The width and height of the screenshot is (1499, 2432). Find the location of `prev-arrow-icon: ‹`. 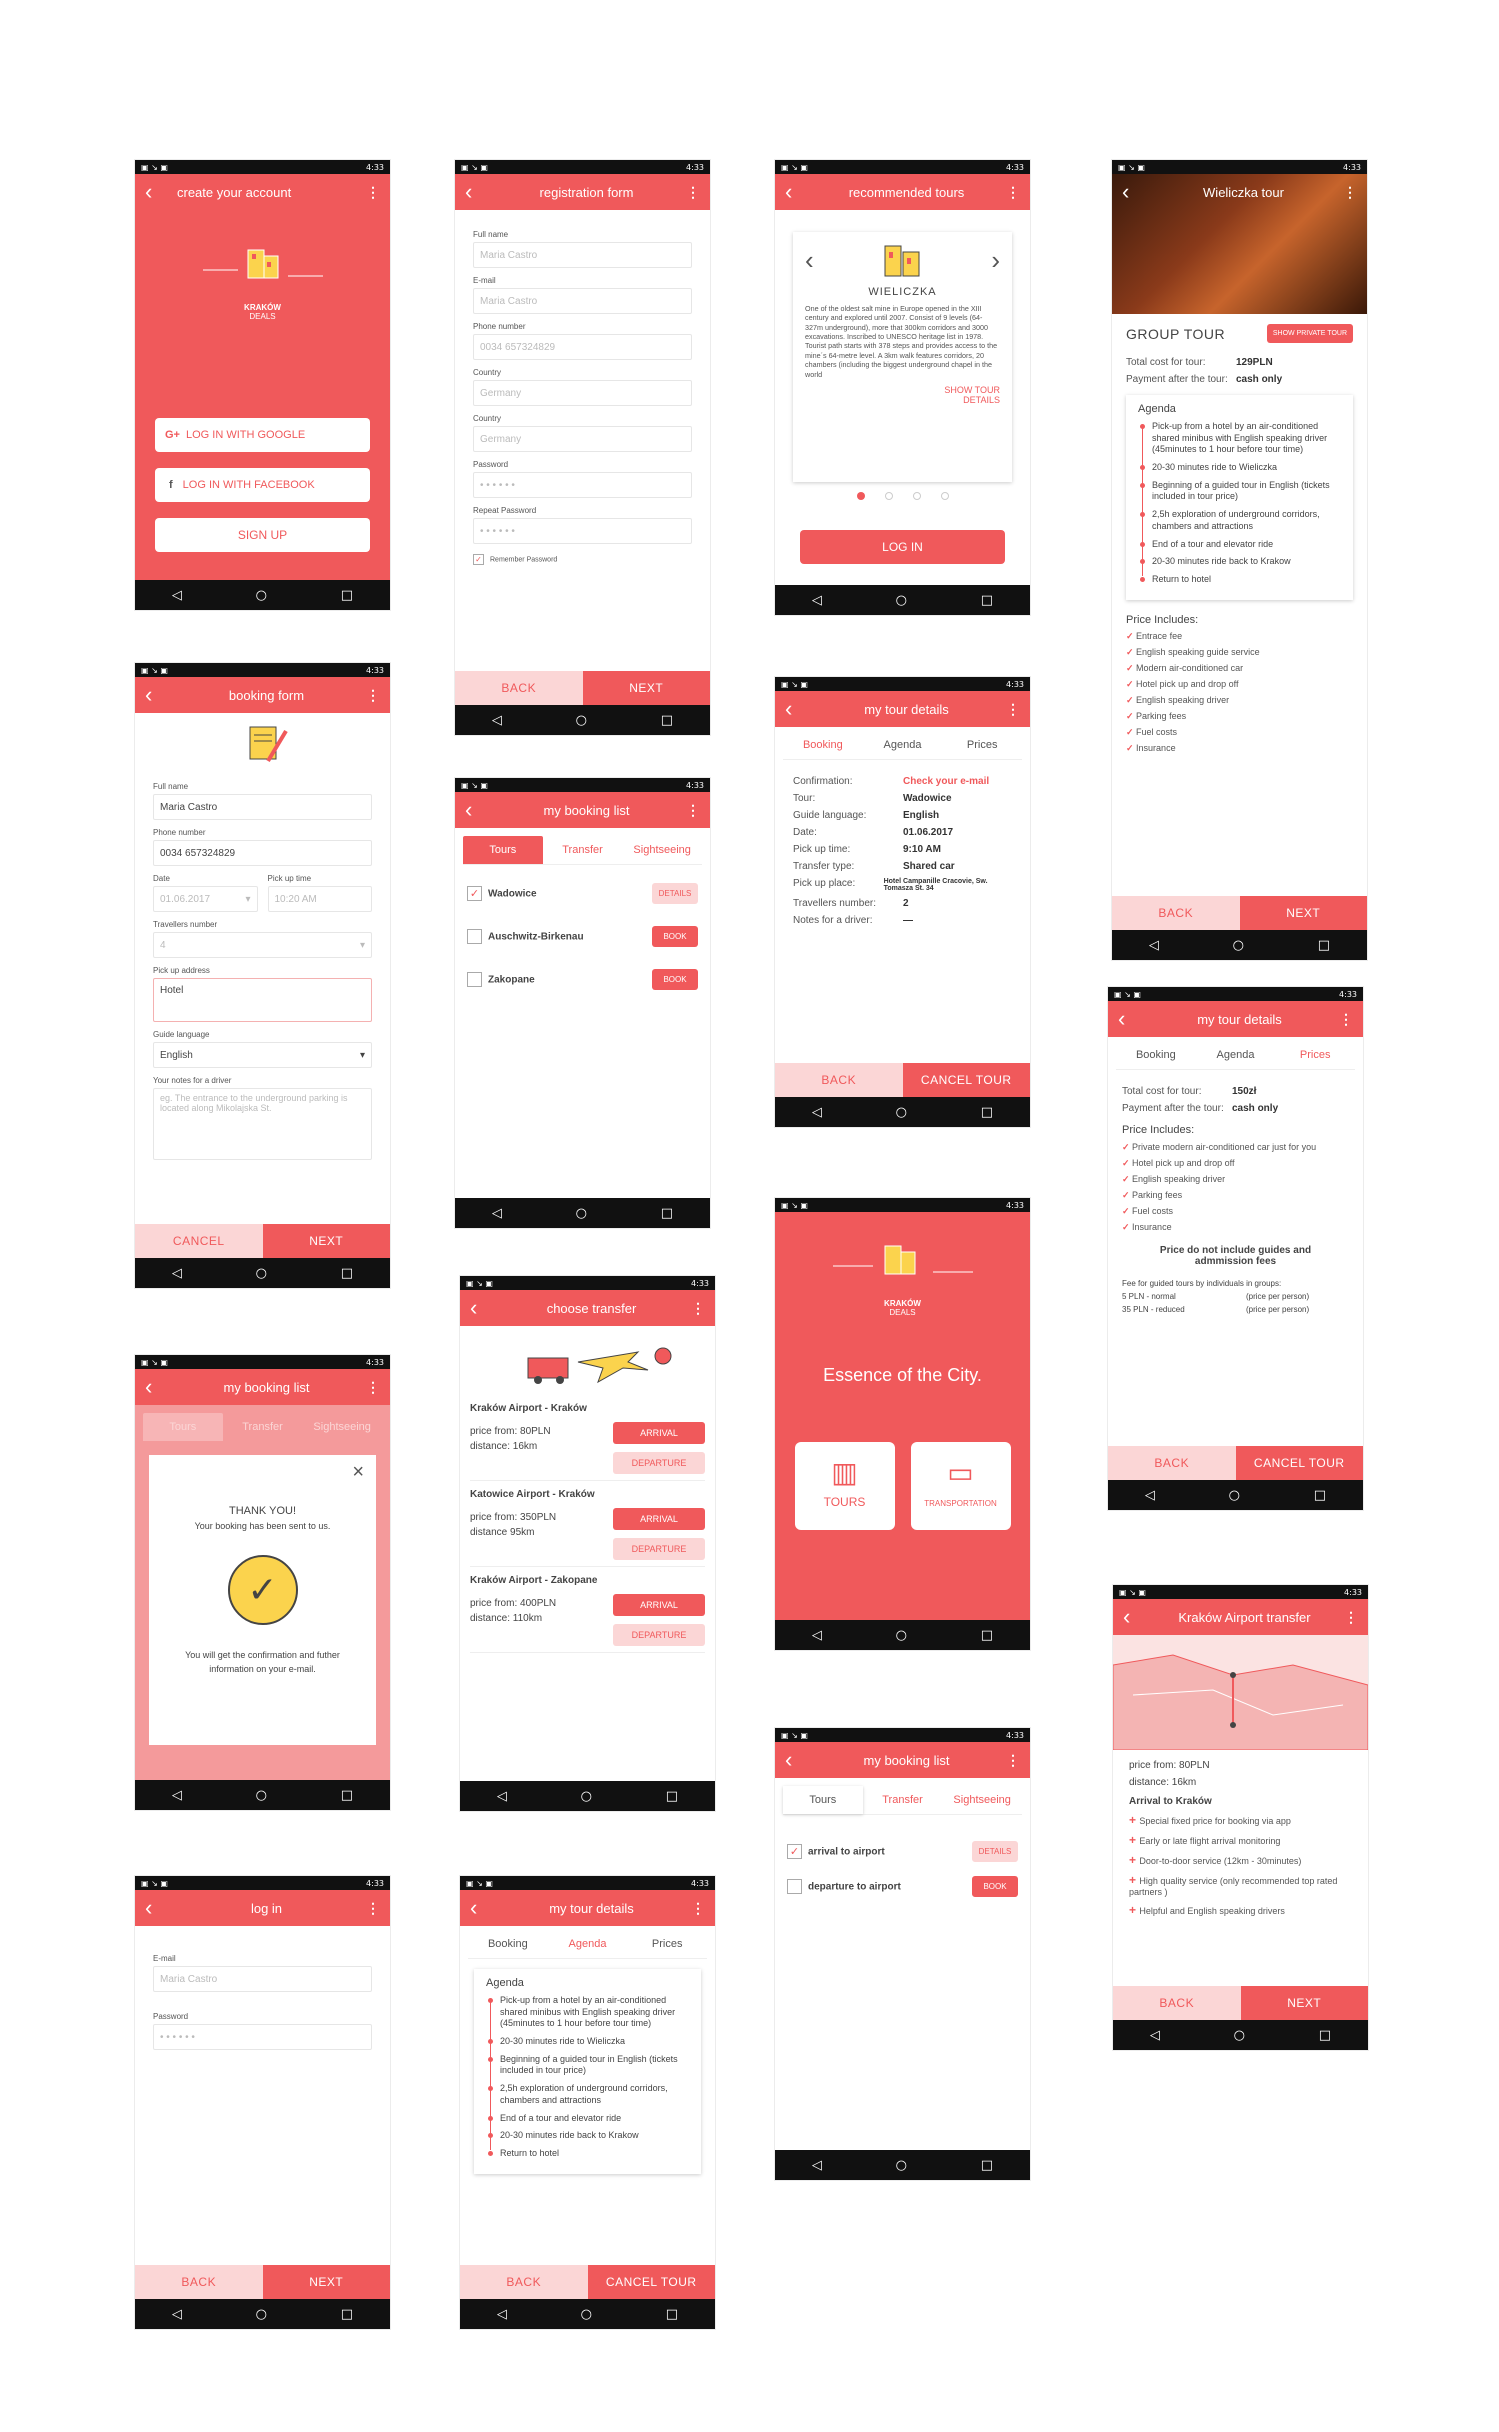

prev-arrow-icon: ‹ is located at coordinates (809, 260).